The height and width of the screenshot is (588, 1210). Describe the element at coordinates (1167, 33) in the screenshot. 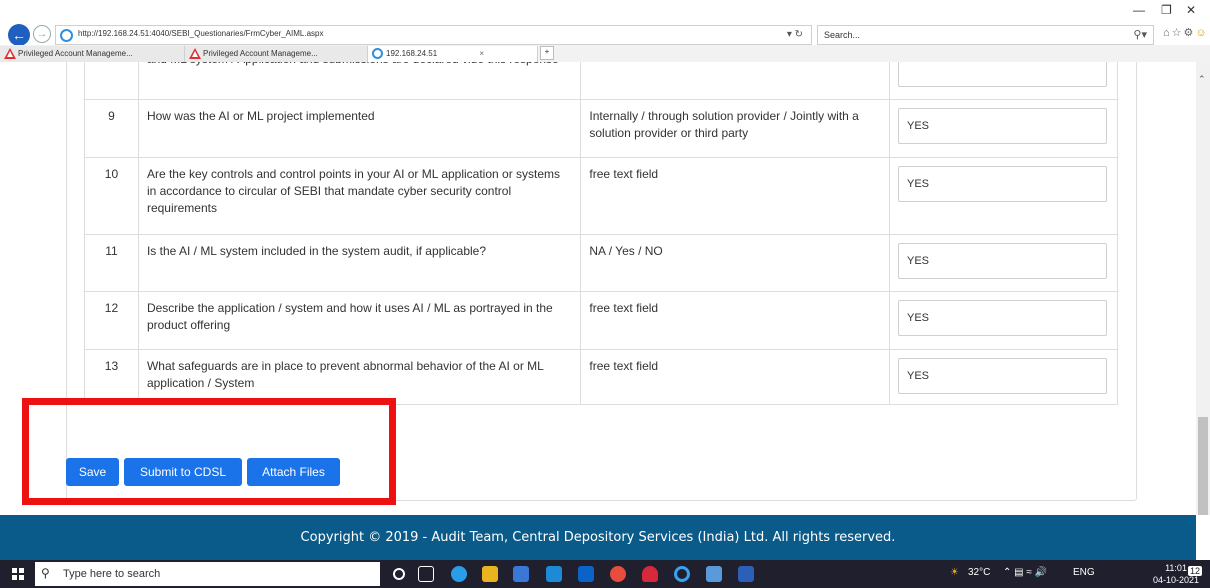

I see `home-icon: ⌂` at that location.